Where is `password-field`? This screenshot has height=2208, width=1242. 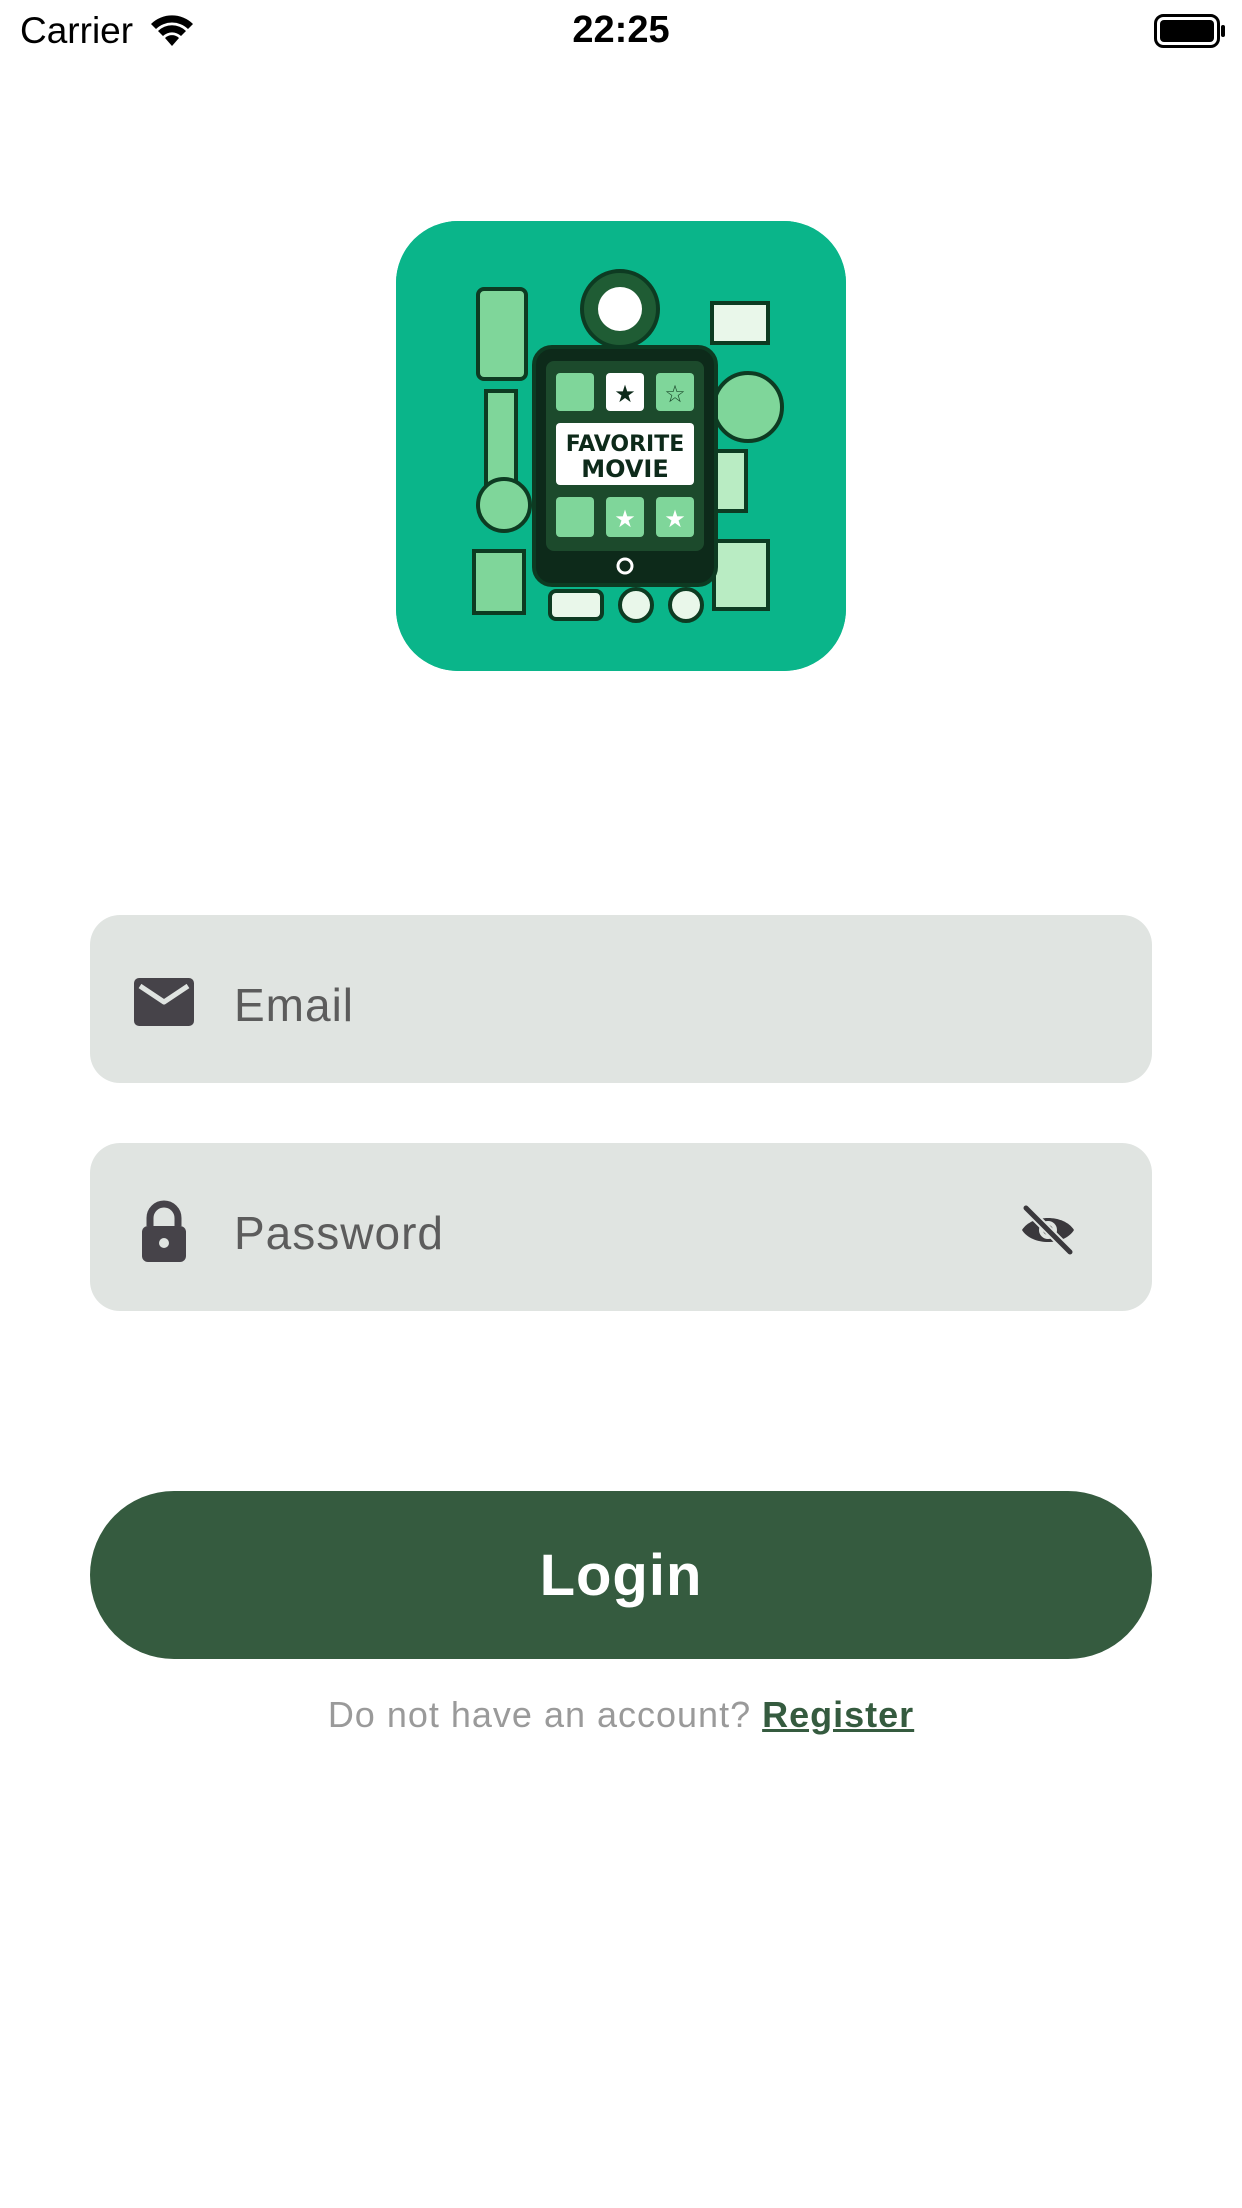
password-field is located at coordinates (621, 1227).